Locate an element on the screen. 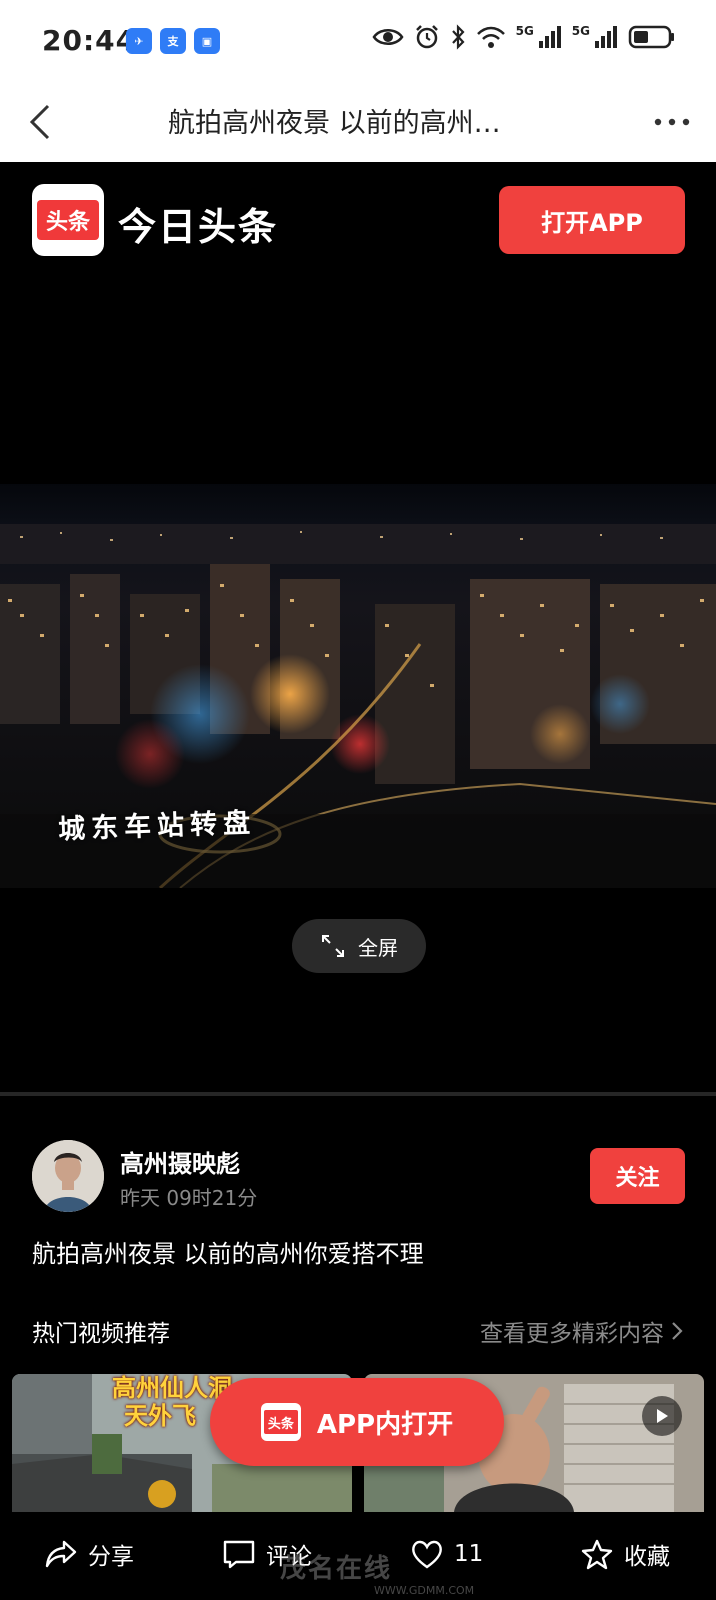  status-icons: 5G 5G is located at coordinates (524, 37).